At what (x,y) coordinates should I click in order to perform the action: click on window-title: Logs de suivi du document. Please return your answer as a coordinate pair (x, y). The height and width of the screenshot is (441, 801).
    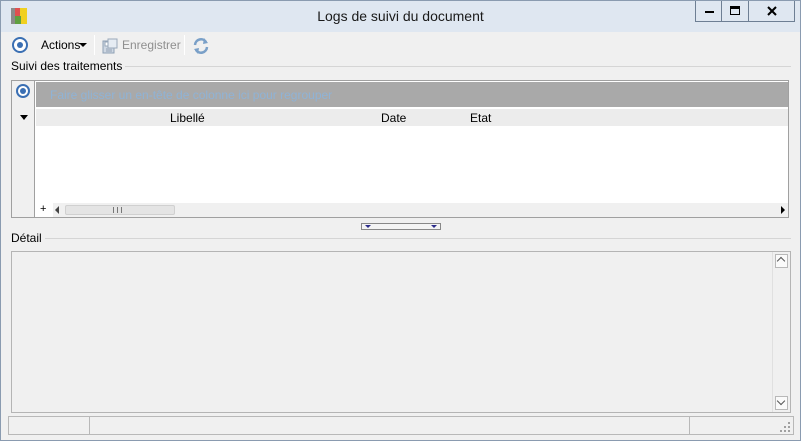
    Looking at the image, I should click on (400, 16).